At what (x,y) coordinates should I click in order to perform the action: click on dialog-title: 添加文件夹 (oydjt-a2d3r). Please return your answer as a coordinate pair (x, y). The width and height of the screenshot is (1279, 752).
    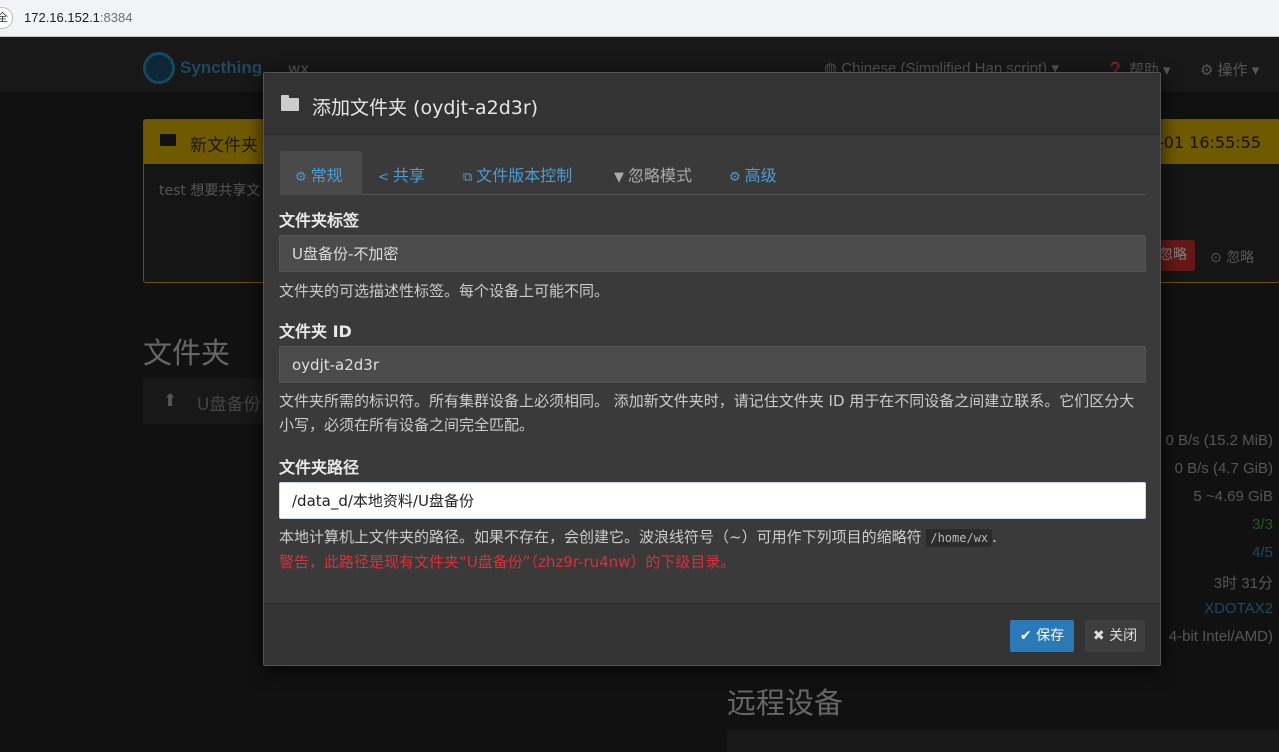
    Looking at the image, I should click on (425, 108).